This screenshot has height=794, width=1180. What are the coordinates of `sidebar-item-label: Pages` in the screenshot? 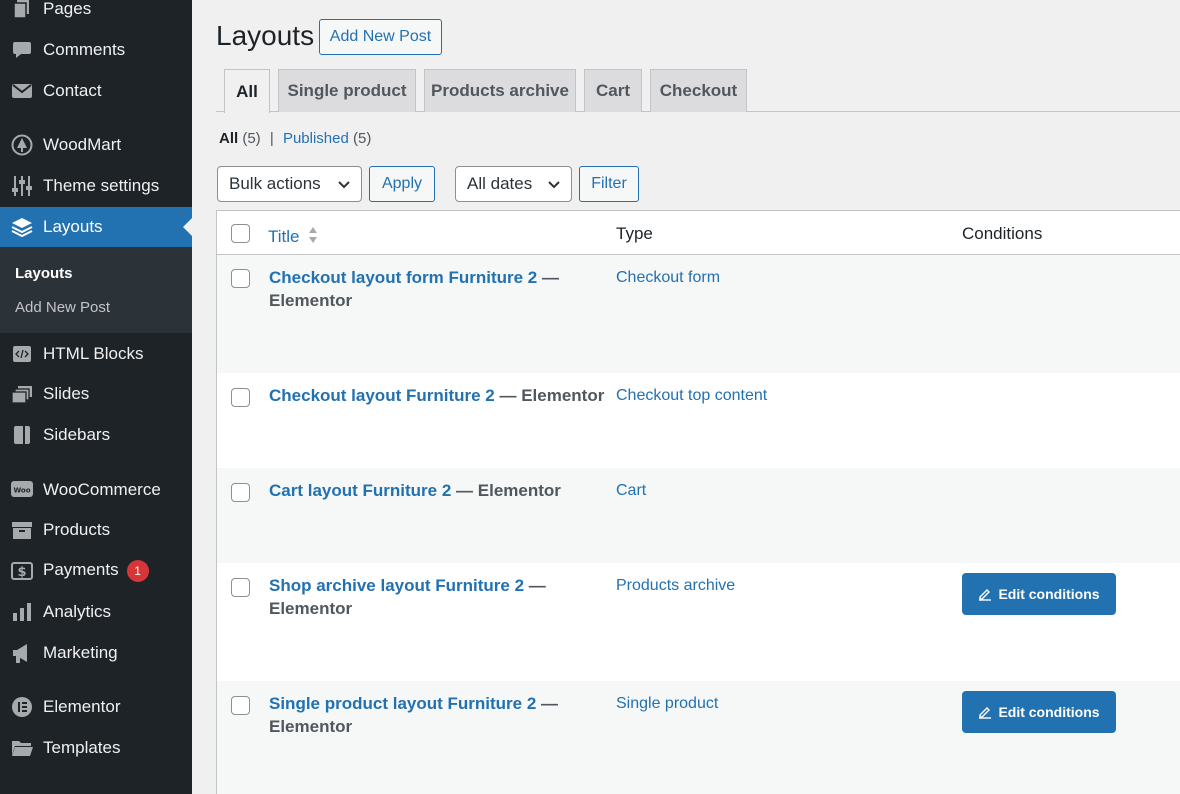 It's located at (67, 9).